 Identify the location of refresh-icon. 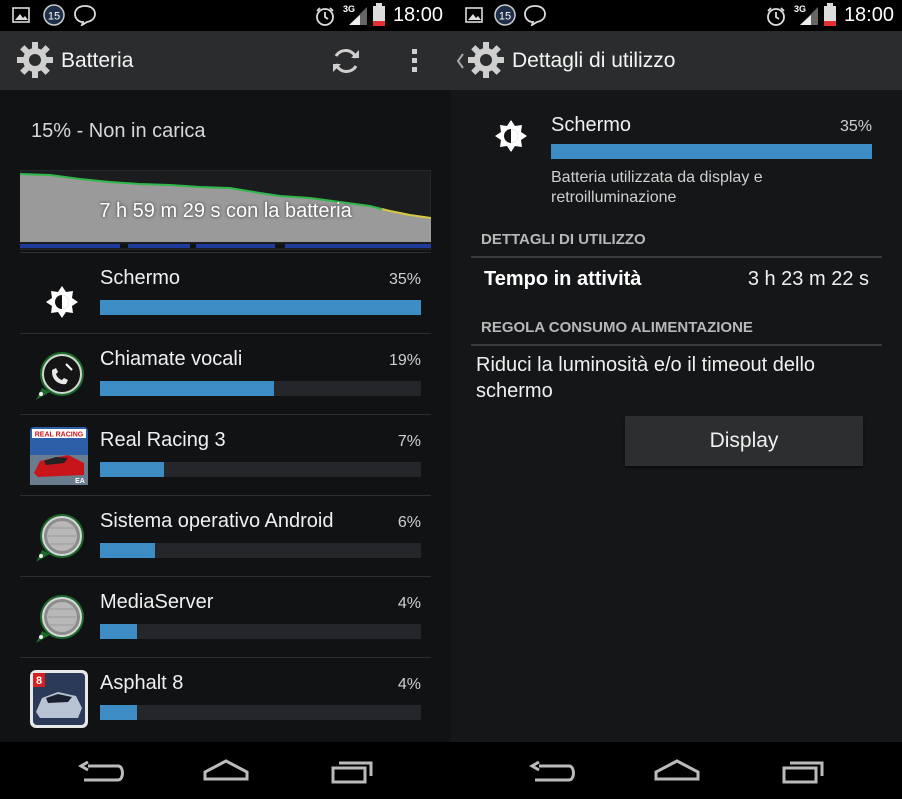
(346, 61).